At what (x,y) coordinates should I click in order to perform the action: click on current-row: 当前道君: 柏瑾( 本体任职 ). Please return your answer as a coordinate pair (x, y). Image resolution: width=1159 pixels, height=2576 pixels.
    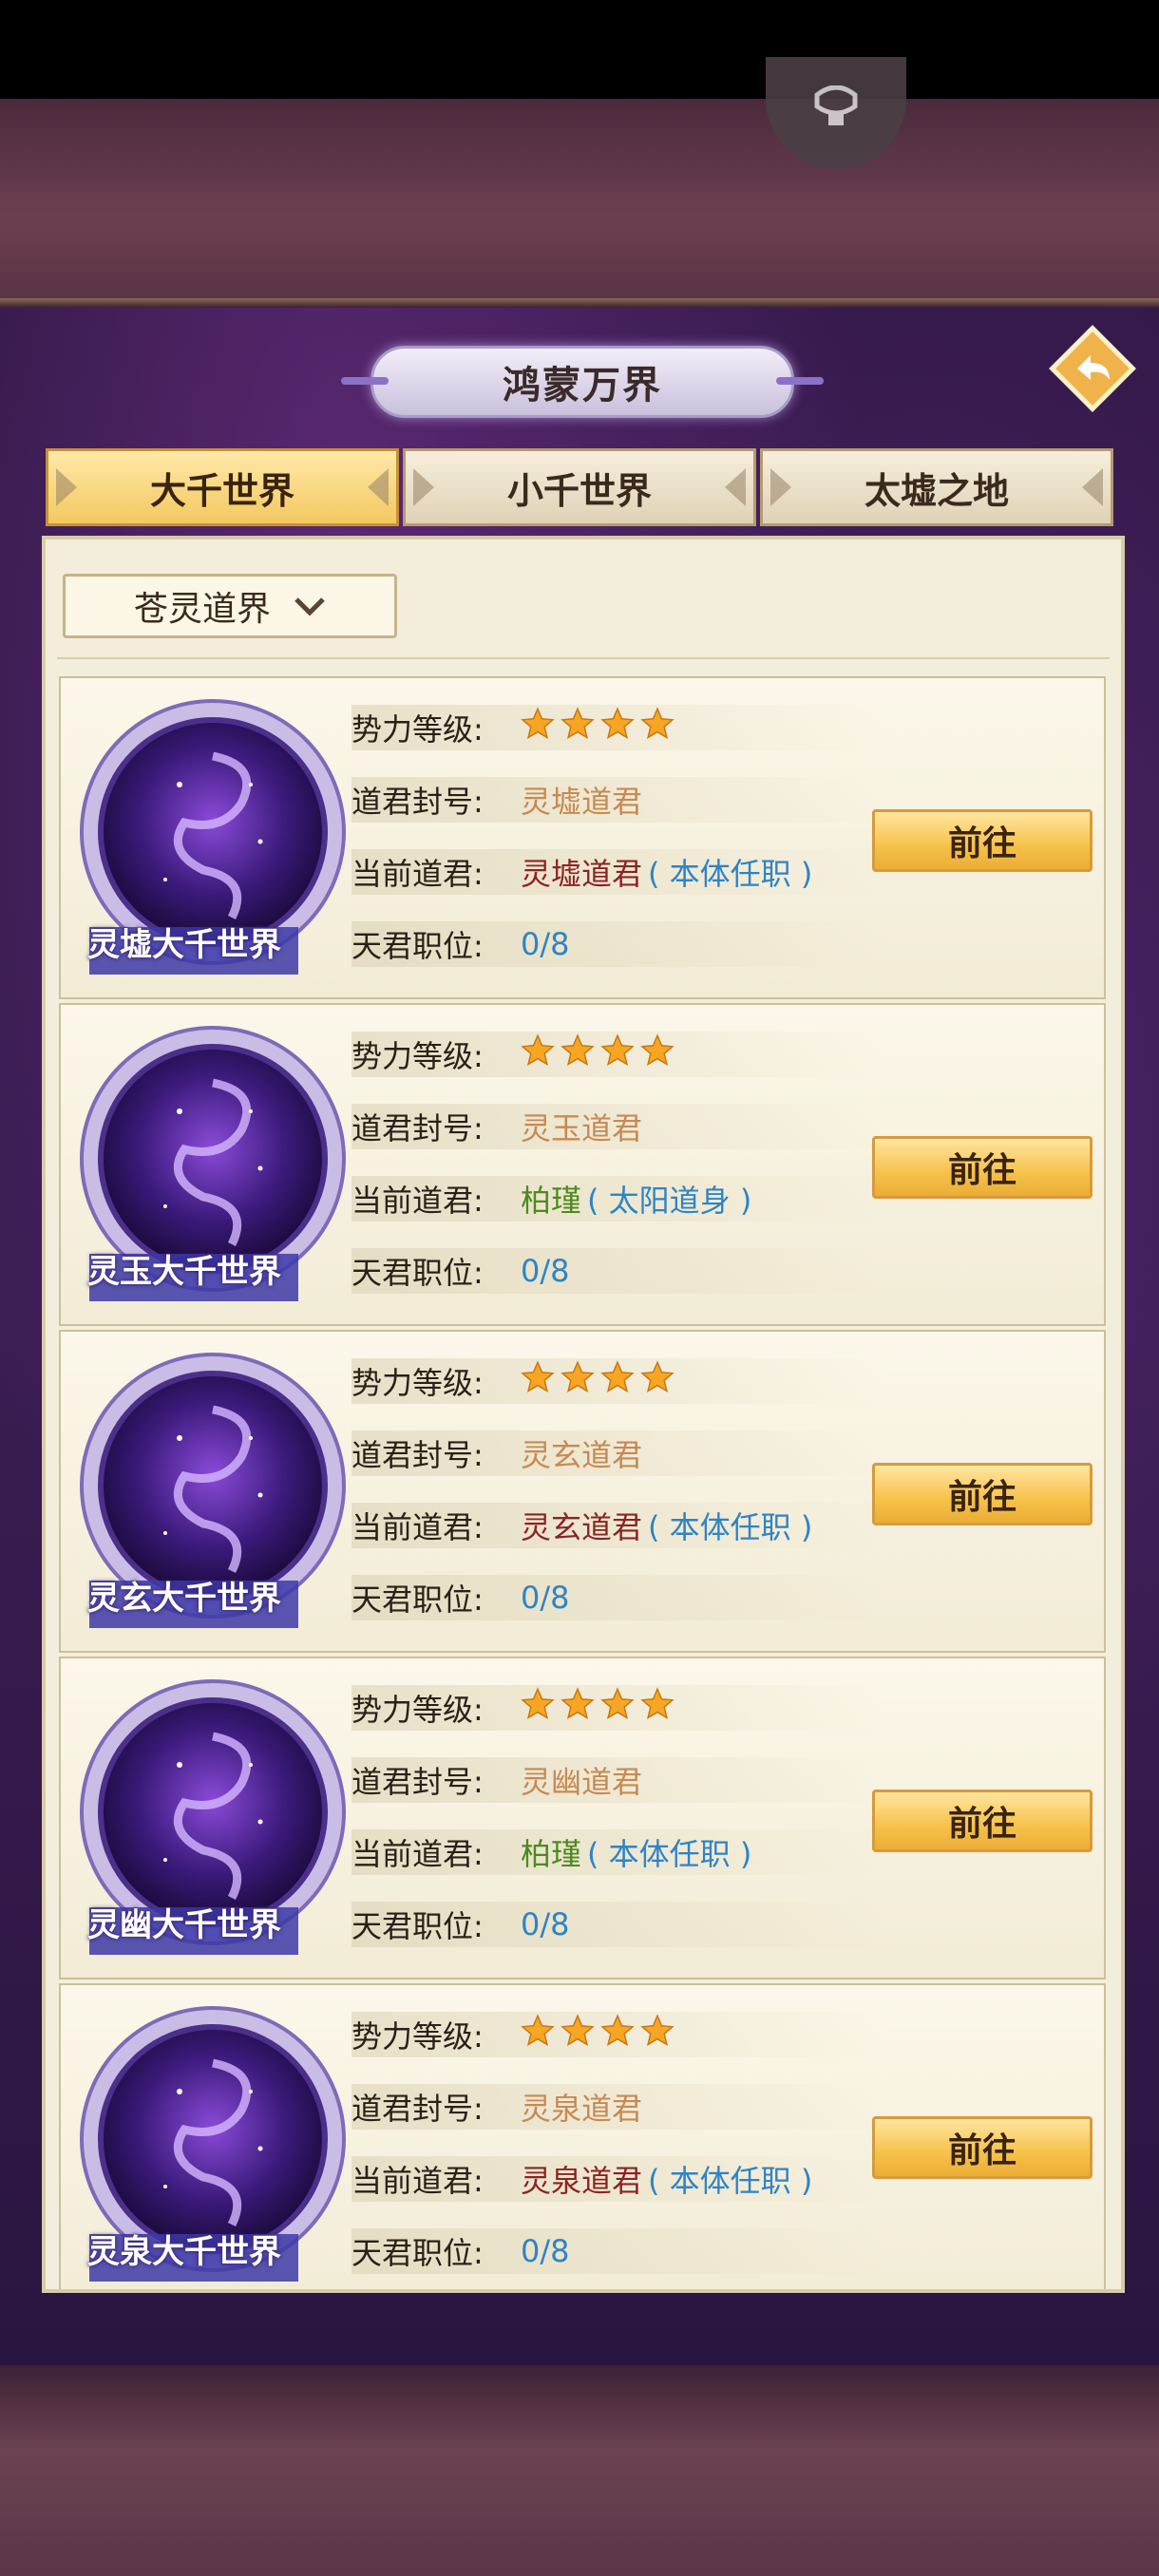
    Looking at the image, I should click on (637, 1852).